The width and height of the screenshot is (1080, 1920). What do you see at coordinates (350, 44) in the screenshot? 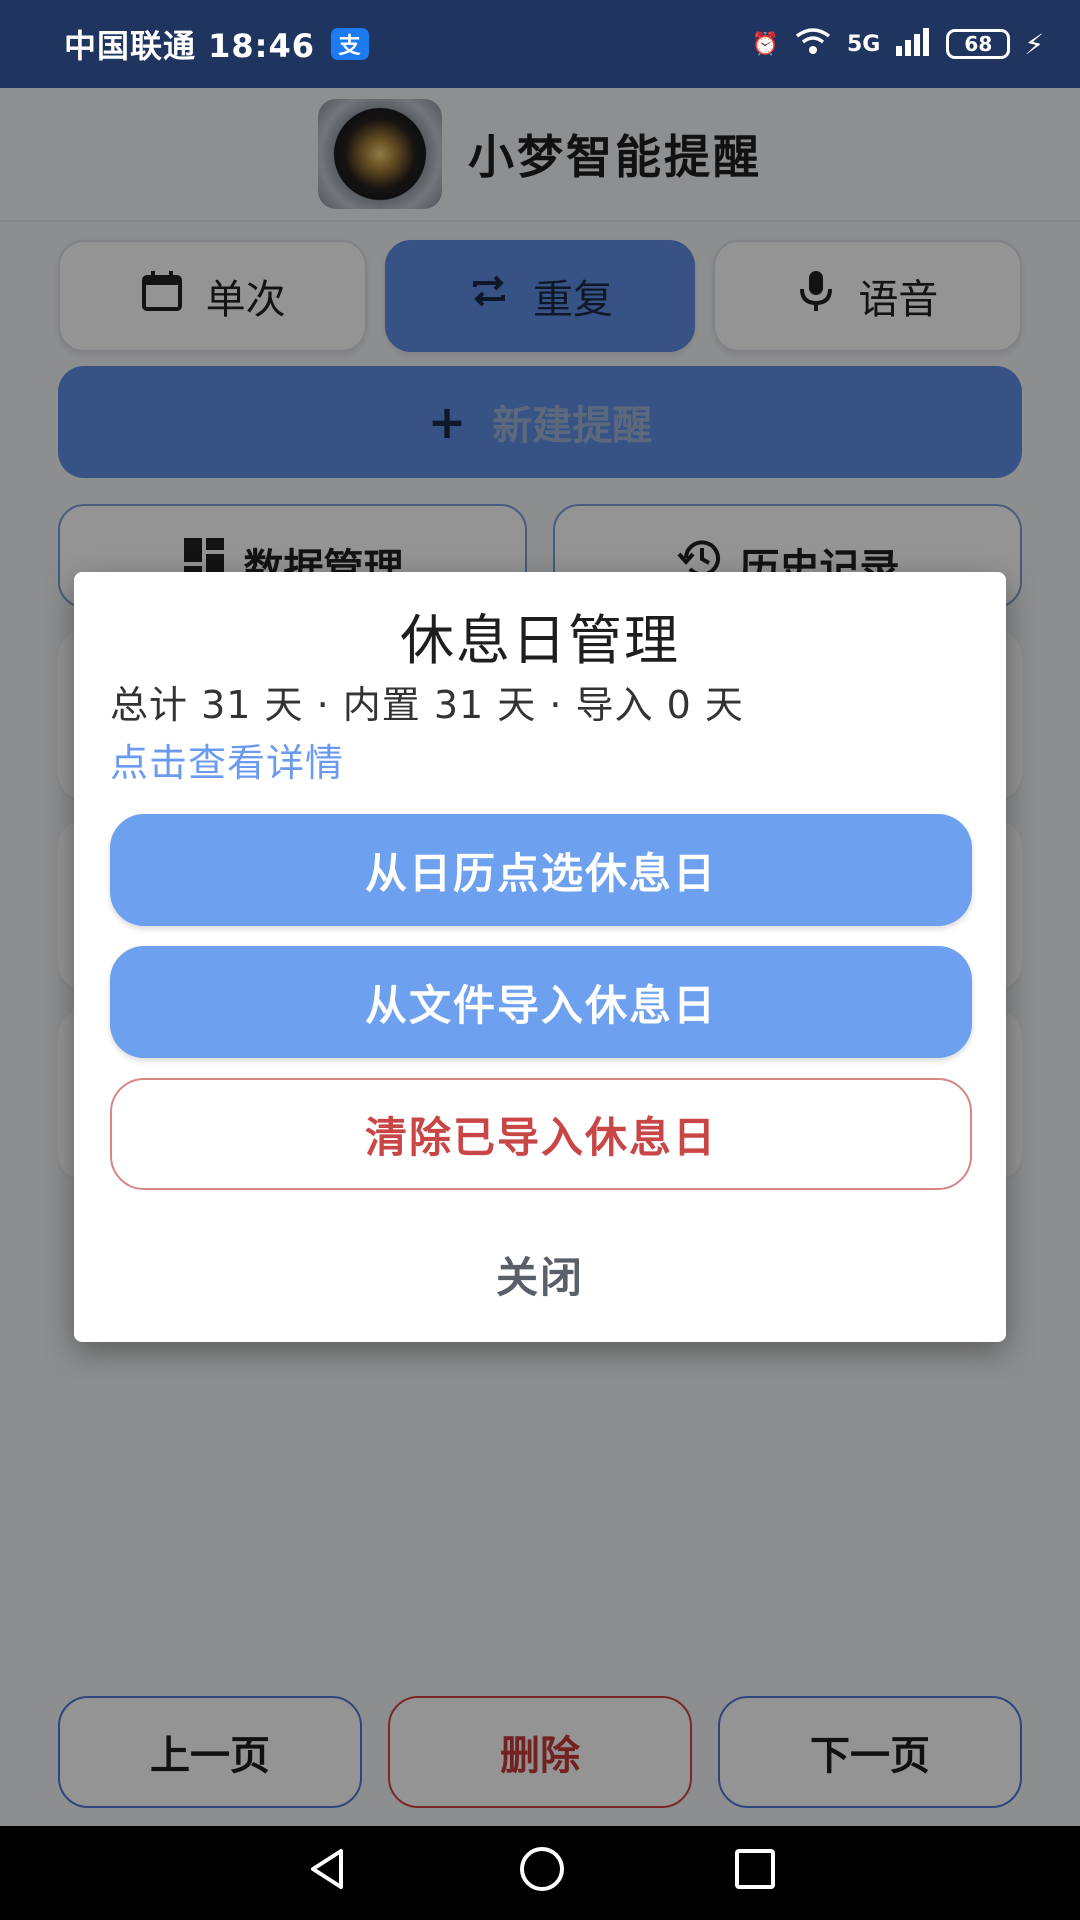
I see `alipay-icon: 支` at bounding box center [350, 44].